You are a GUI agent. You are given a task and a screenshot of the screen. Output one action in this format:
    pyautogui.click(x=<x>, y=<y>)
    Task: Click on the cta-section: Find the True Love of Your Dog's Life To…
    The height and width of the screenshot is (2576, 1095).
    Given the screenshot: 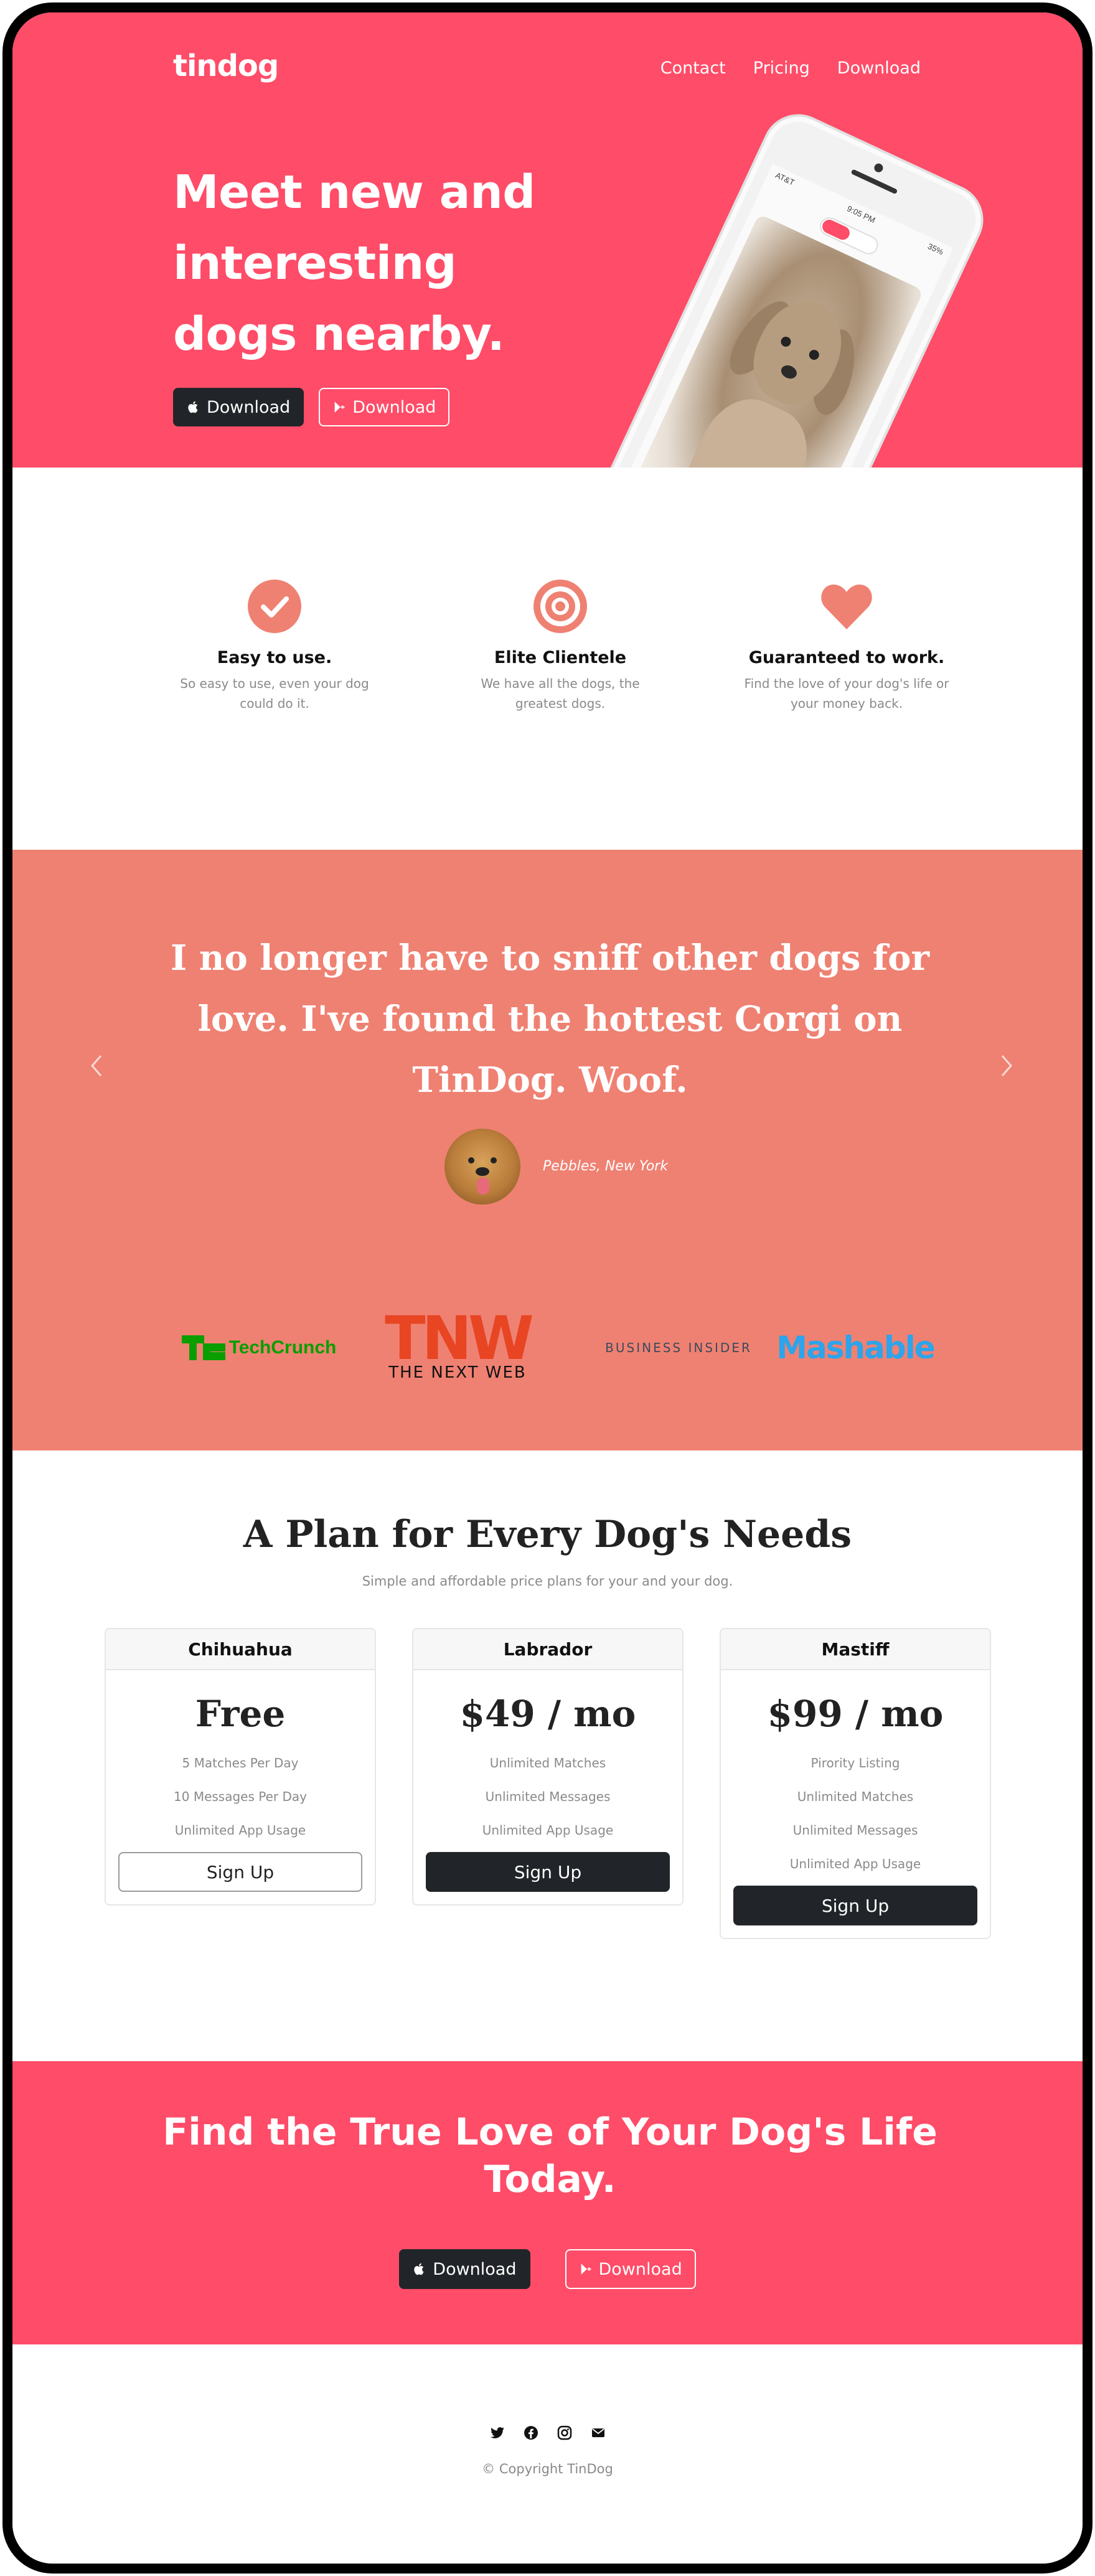 What is the action you would take?
    pyautogui.click(x=547, y=2202)
    